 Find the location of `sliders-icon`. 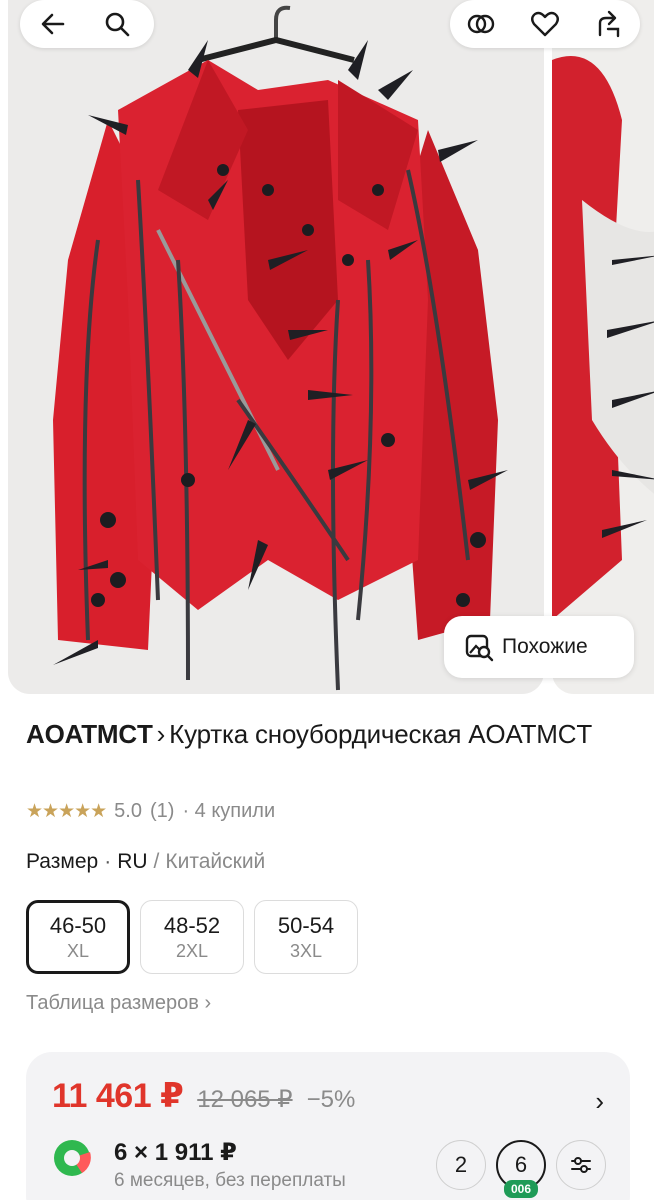

sliders-icon is located at coordinates (581, 1165).